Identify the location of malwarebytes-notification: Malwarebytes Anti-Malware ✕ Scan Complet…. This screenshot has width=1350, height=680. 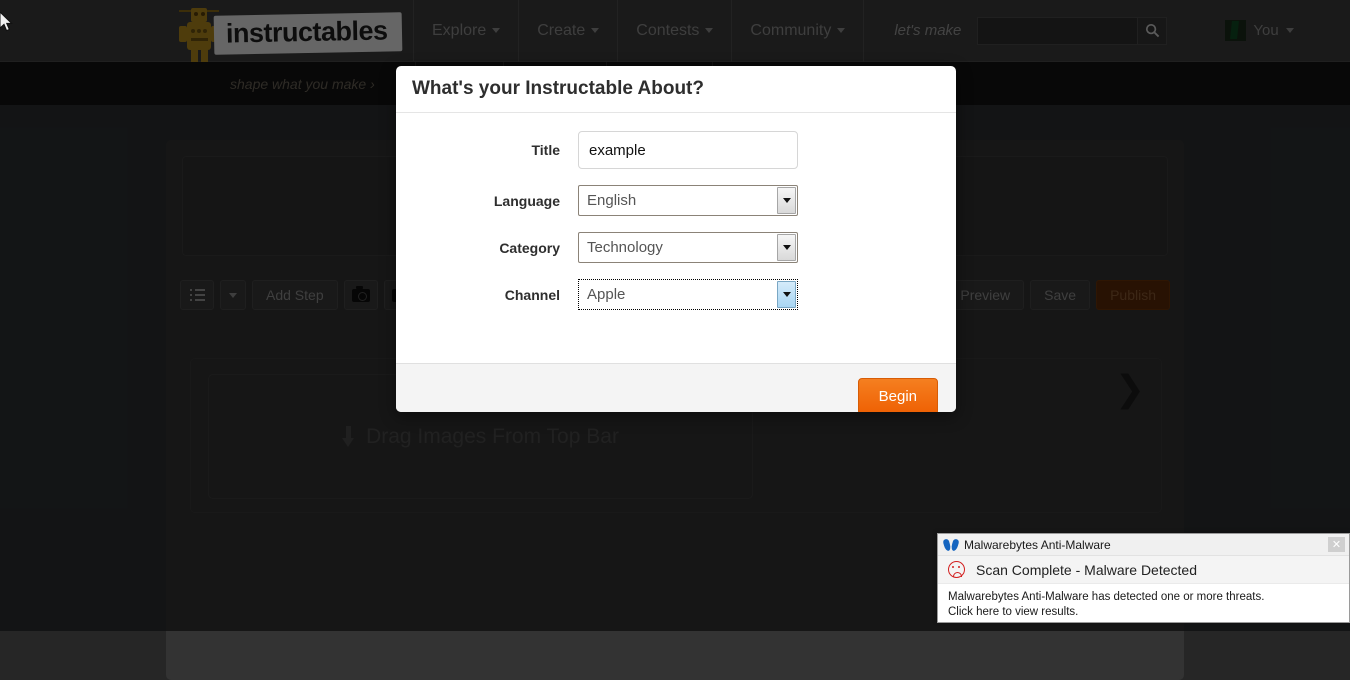
(1143, 578).